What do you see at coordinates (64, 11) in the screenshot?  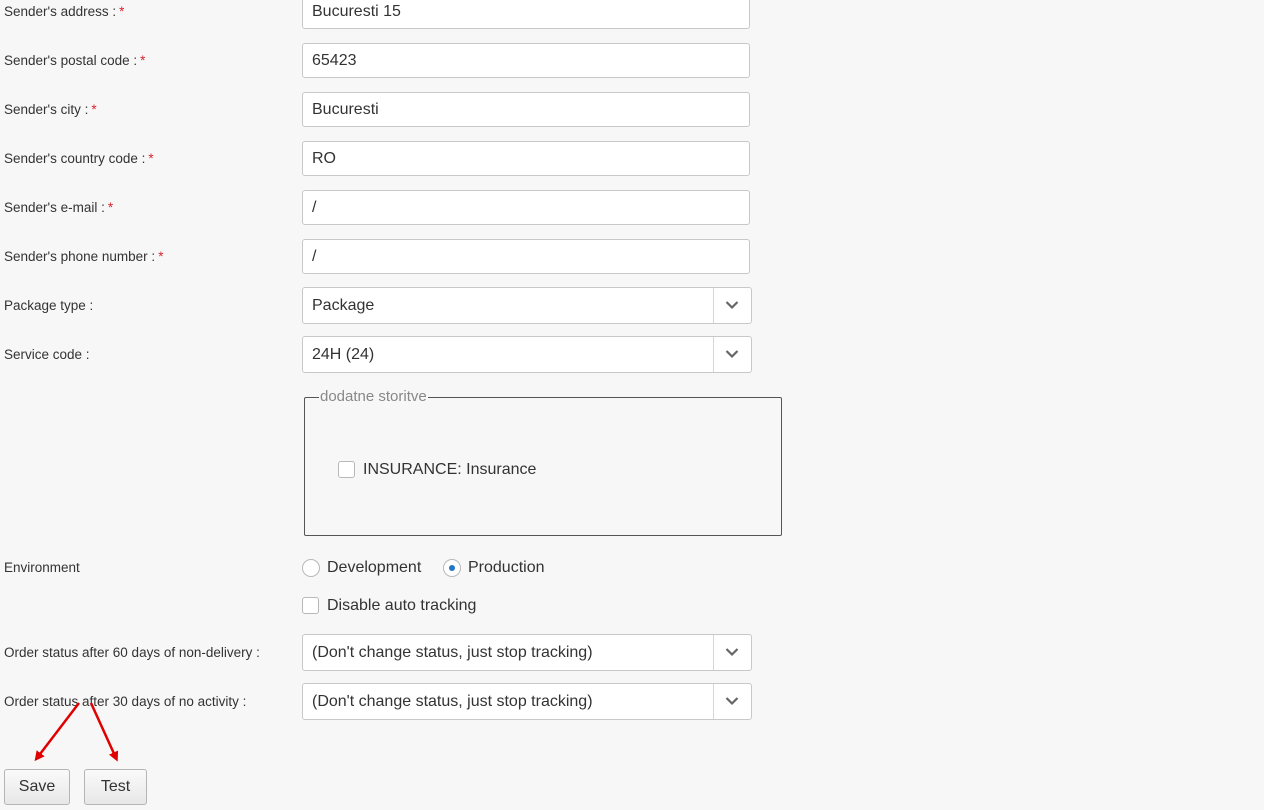 I see `sender-address-label: Sender's address : *` at bounding box center [64, 11].